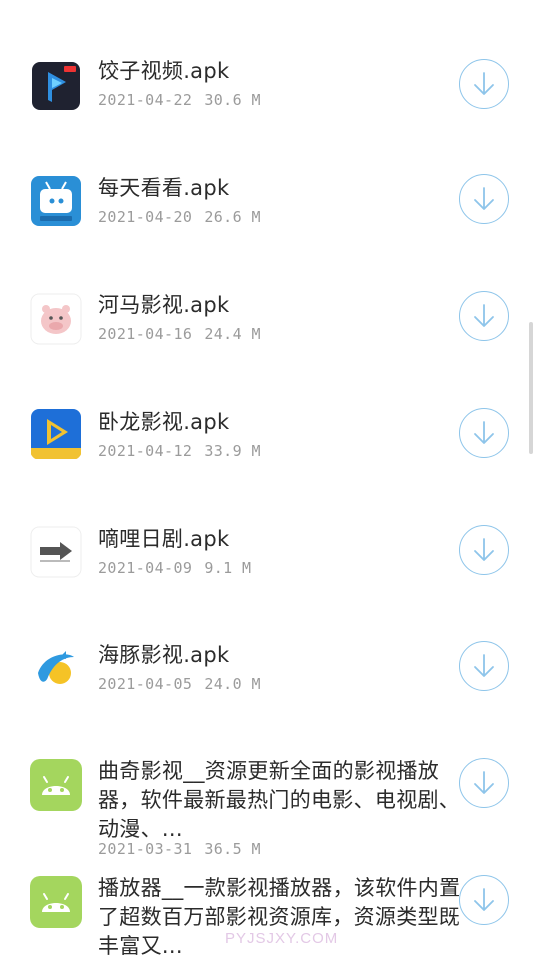  I want to click on file-date: 2021-03-31, so click(145, 849).